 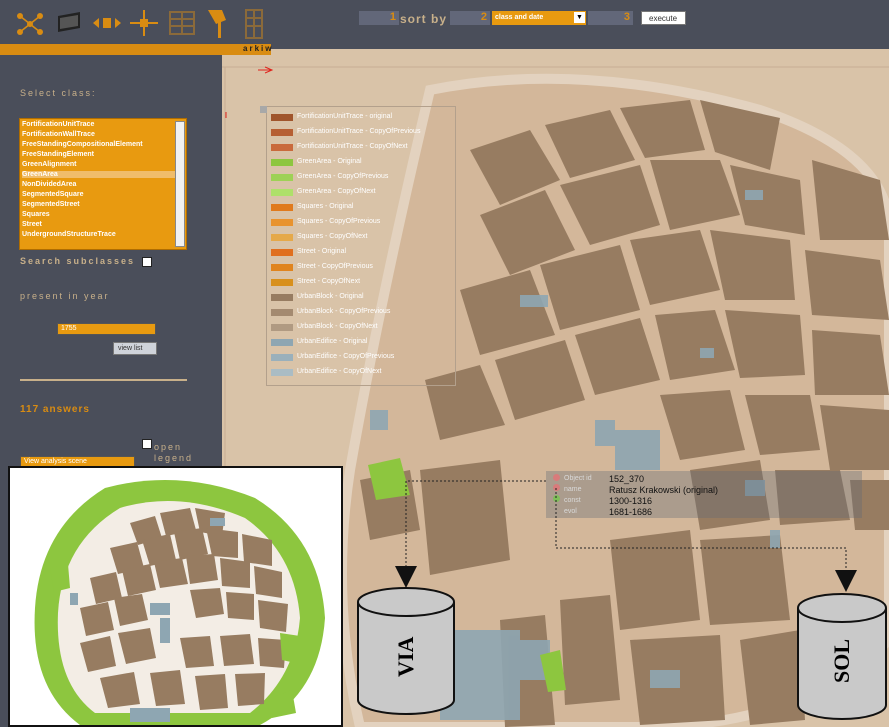 I want to click on overview-map-graphic, so click(x=175, y=596).